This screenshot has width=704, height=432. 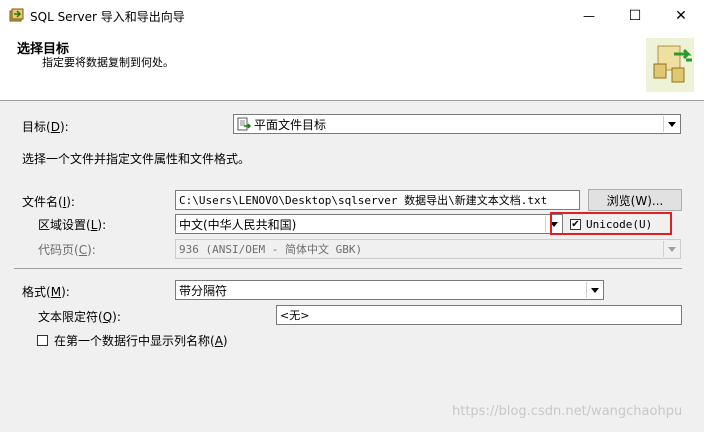 What do you see at coordinates (479, 315) in the screenshot?
I see `text-qualifier-input: <无>` at bounding box center [479, 315].